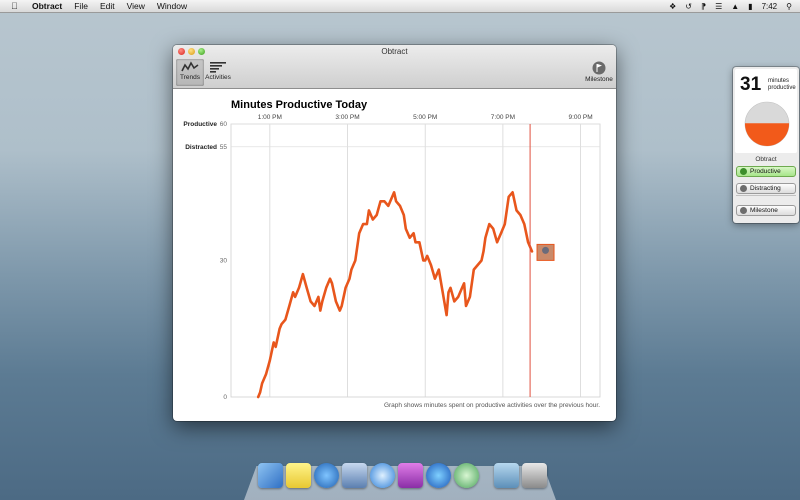 This screenshot has height=500, width=800. What do you see at coordinates (466, 475) in the screenshot?
I see `obtract-dock-icon` at bounding box center [466, 475].